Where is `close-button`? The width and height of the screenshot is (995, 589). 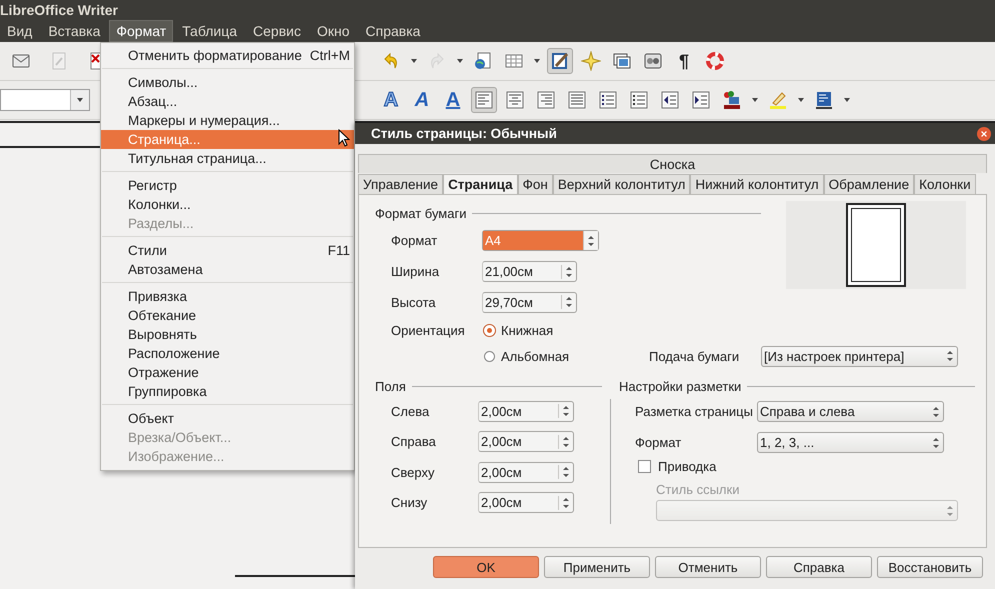
close-button is located at coordinates (984, 133).